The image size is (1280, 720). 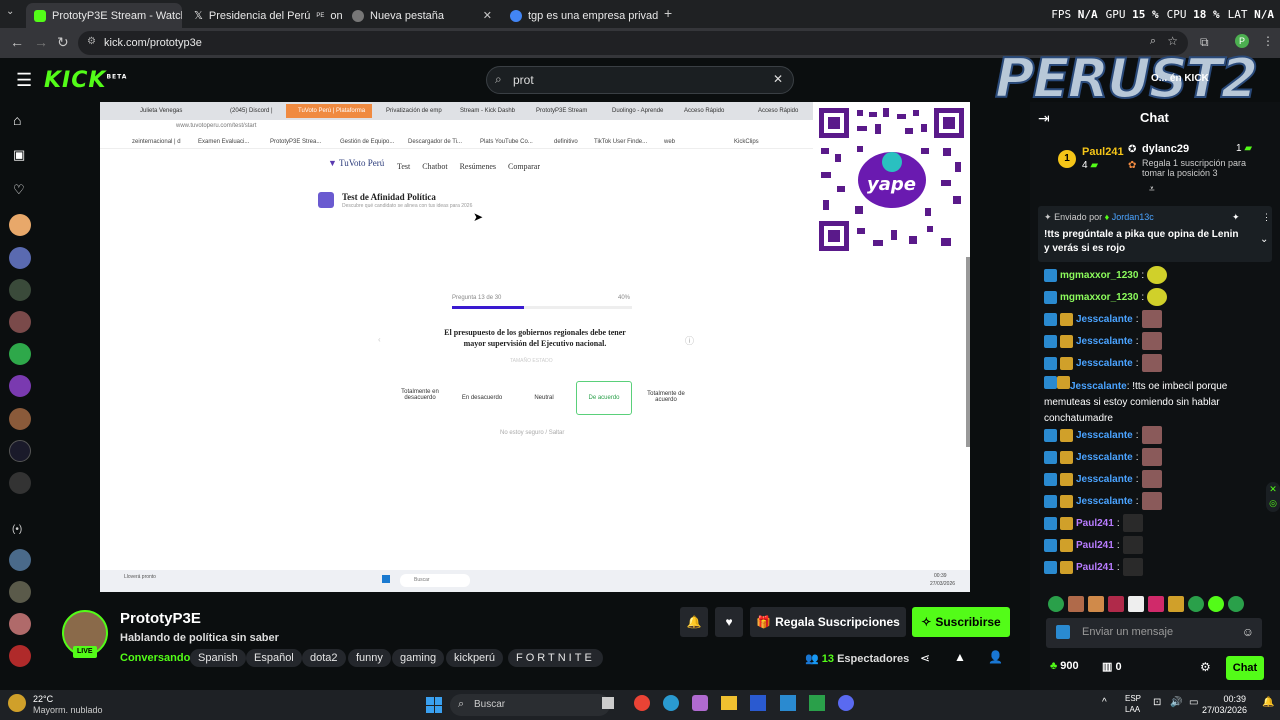 What do you see at coordinates (17, 703) in the screenshot?
I see `weather-icon` at bounding box center [17, 703].